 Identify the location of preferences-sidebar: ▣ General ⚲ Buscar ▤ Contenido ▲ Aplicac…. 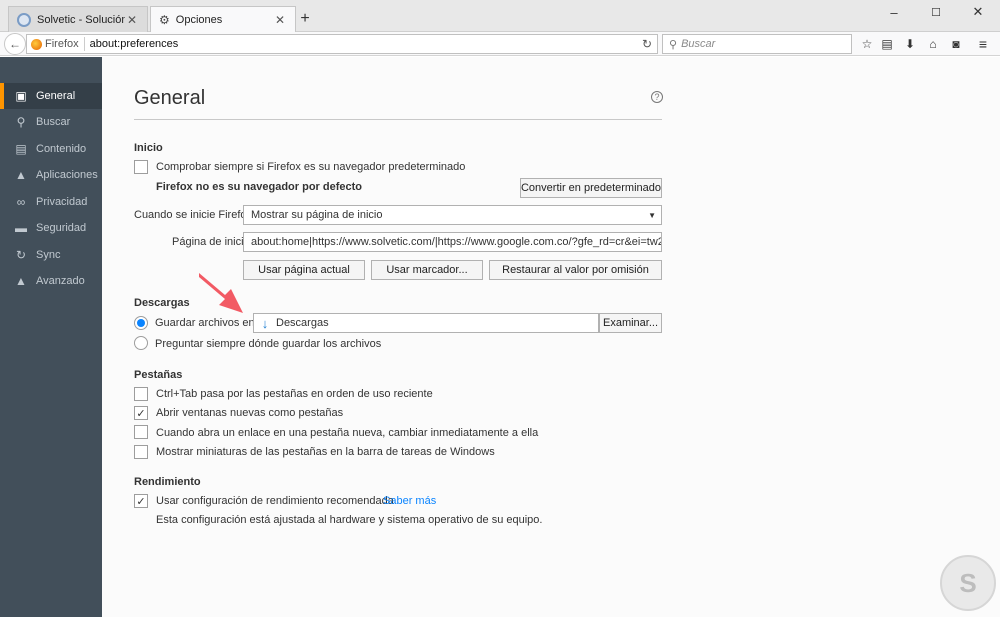
(51, 337).